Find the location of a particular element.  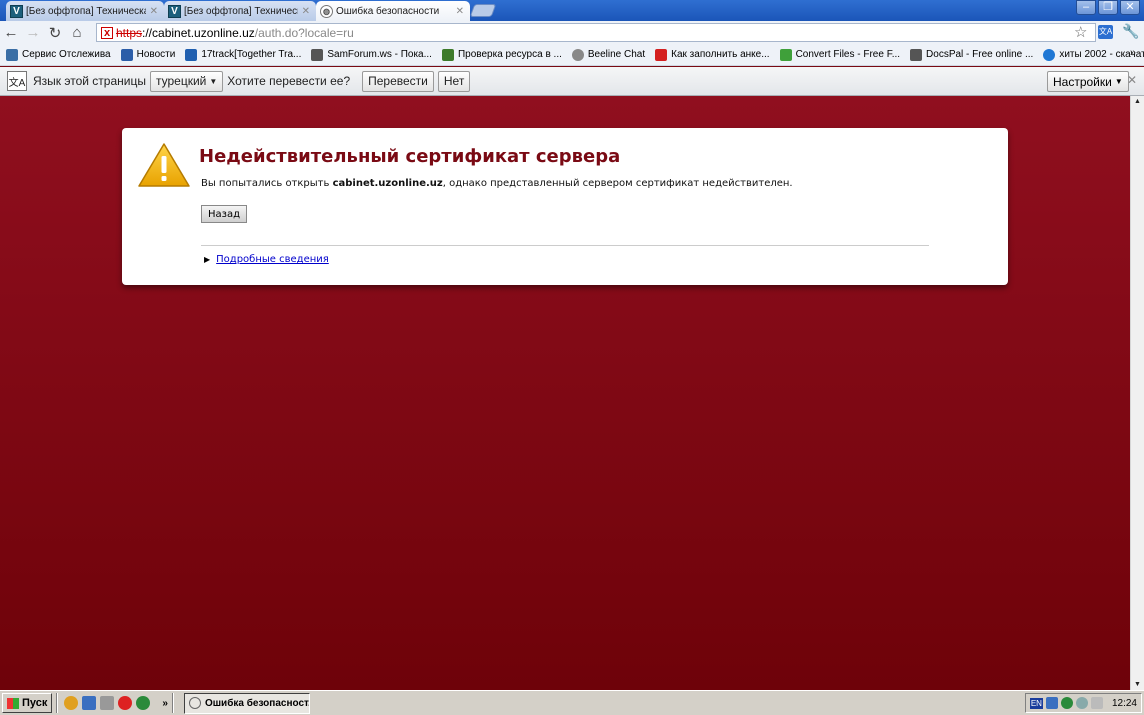

translate-settings-button: Настройки ▼ is located at coordinates (1088, 81).